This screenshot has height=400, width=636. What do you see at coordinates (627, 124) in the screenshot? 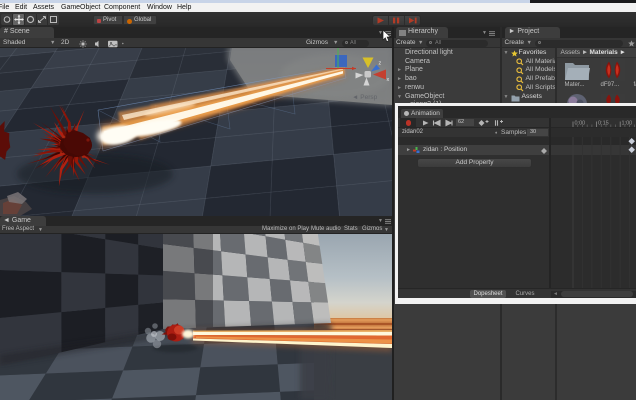
I see `svg-text: 1:00` at bounding box center [627, 124].